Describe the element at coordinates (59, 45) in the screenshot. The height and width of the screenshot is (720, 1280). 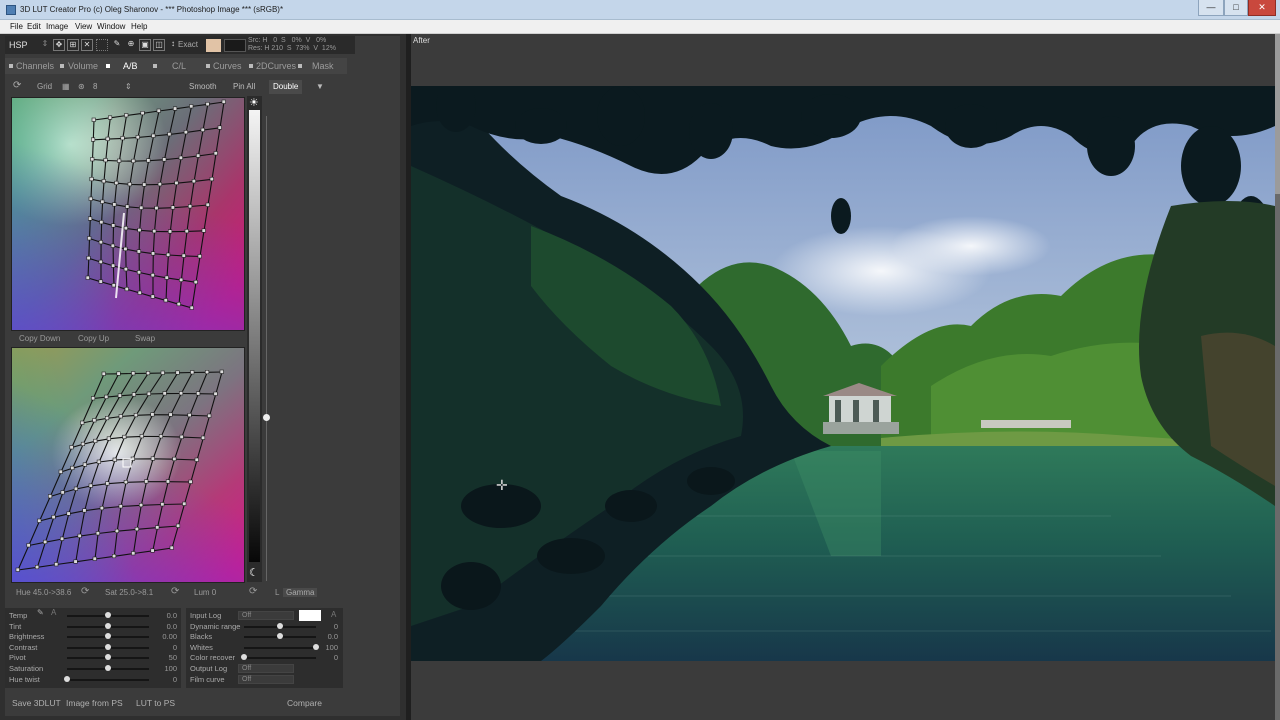
I see `move-tool-icon: ✥` at that location.